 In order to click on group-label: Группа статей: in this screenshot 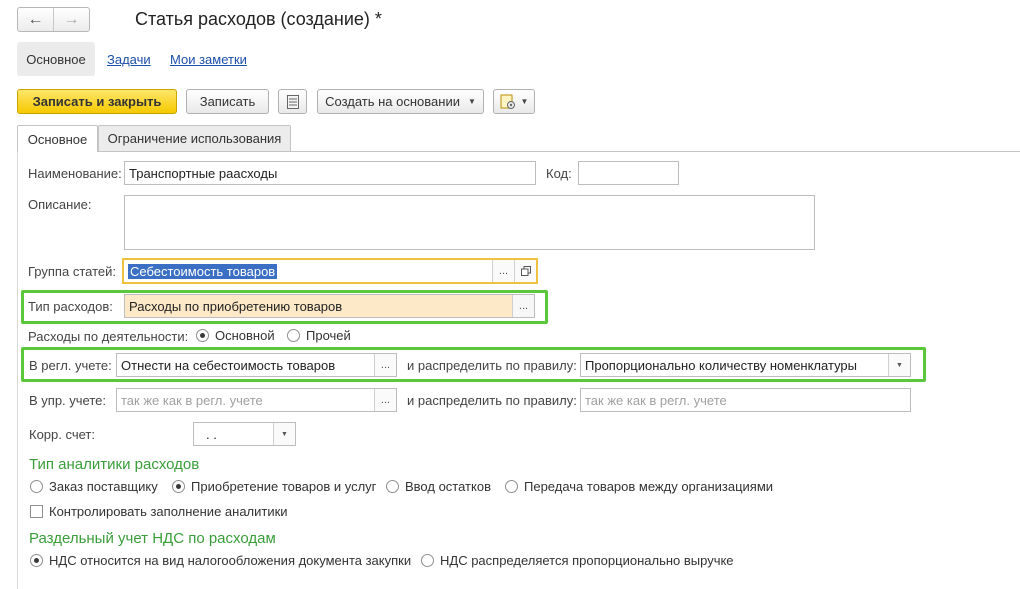, I will do `click(72, 271)`.